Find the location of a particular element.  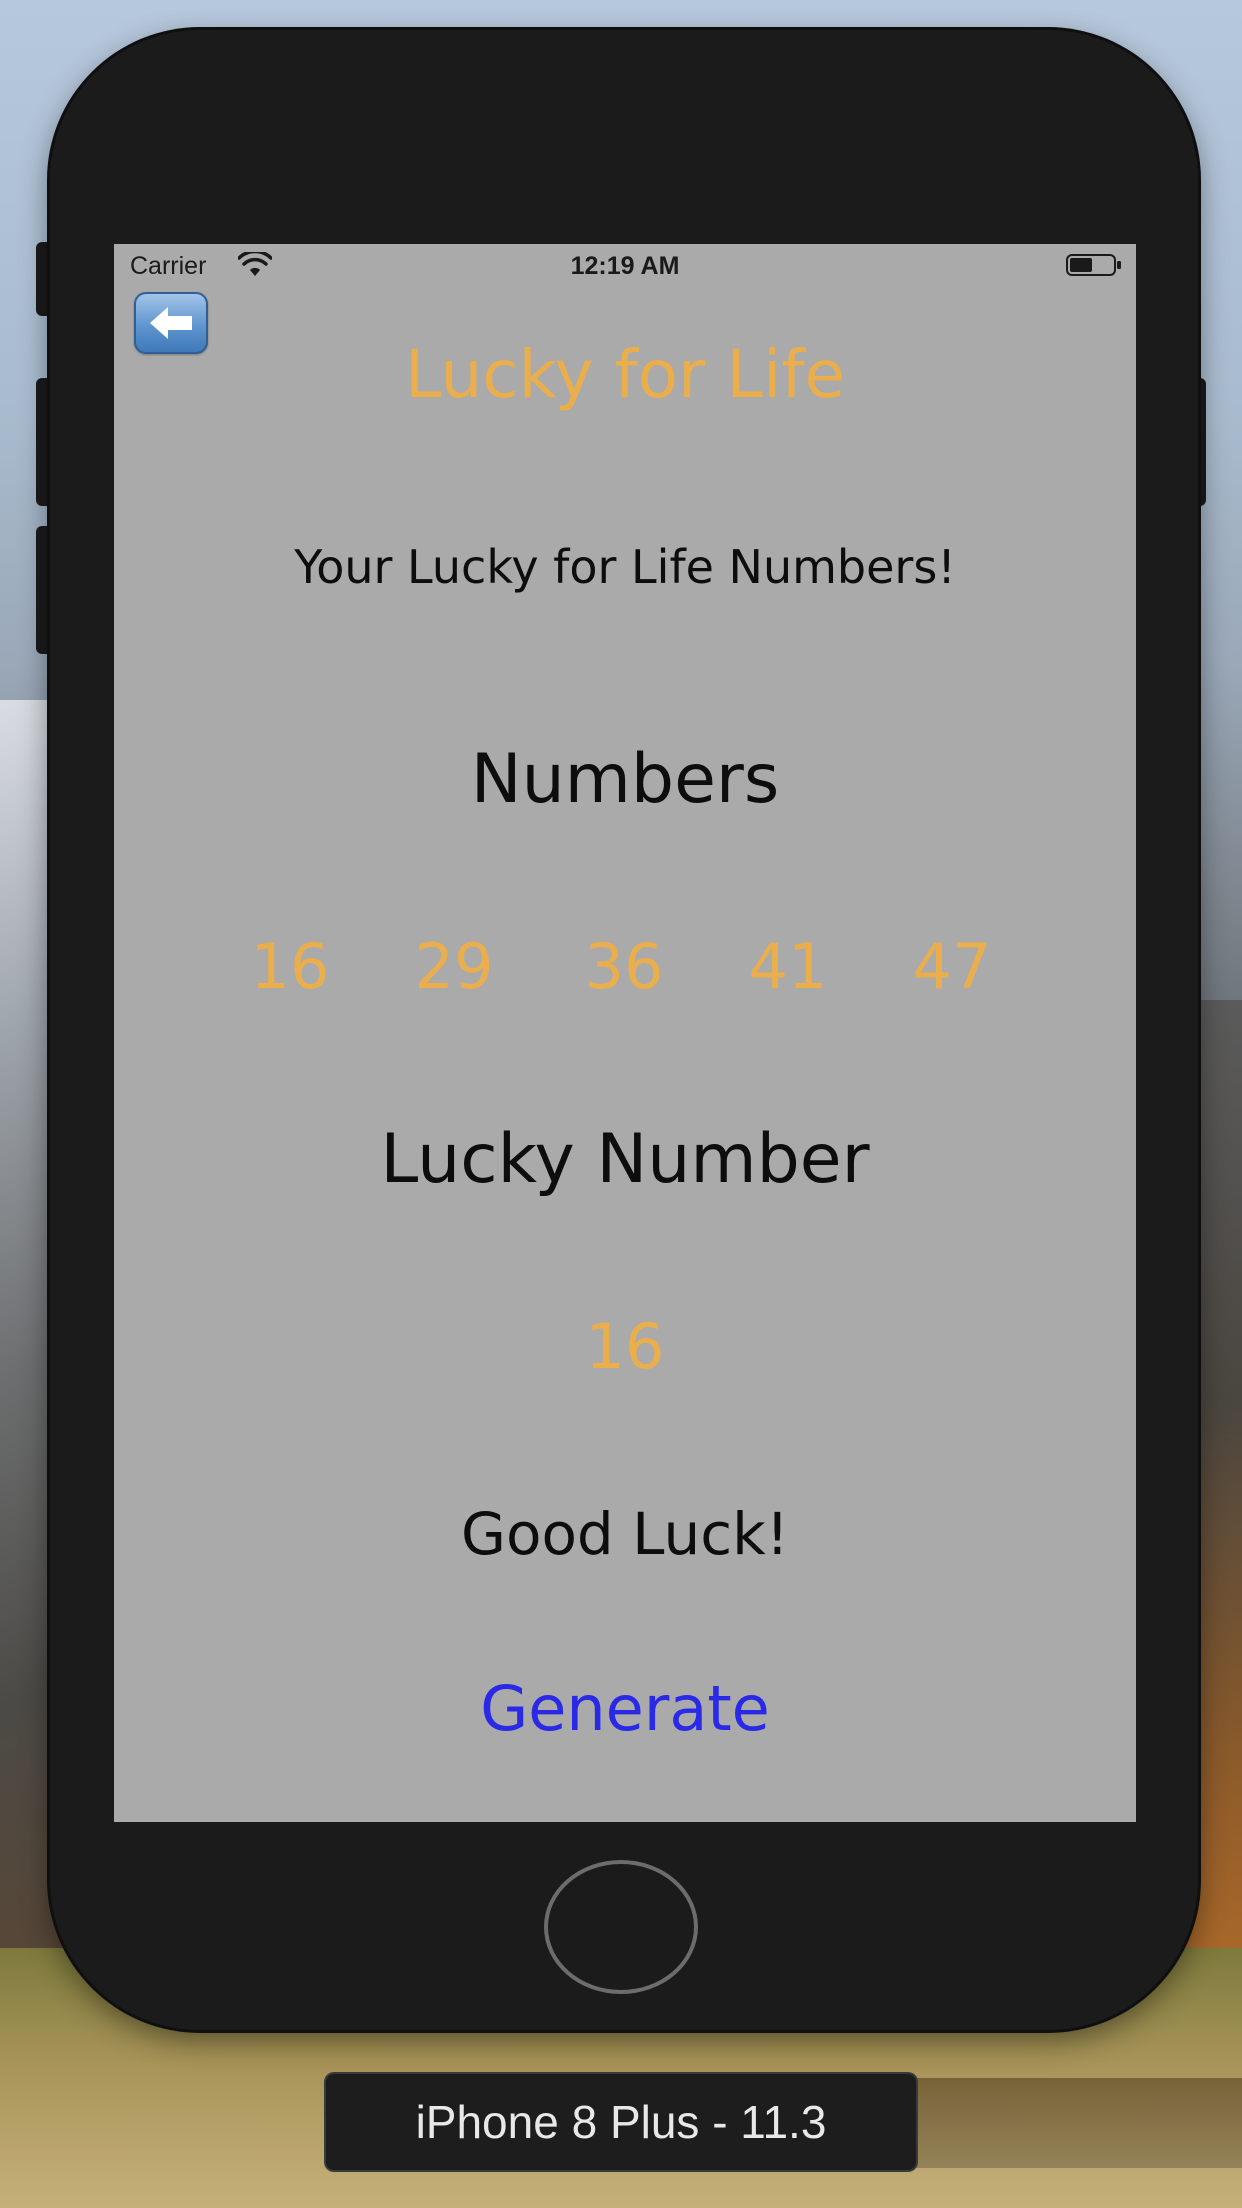

lake is located at coordinates (1052, 2123).